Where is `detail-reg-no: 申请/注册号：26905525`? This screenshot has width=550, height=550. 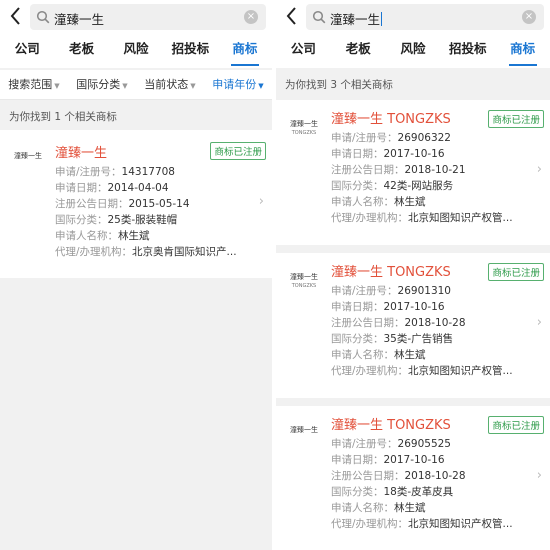 detail-reg-no: 申请/注册号：26905525 is located at coordinates (422, 444).